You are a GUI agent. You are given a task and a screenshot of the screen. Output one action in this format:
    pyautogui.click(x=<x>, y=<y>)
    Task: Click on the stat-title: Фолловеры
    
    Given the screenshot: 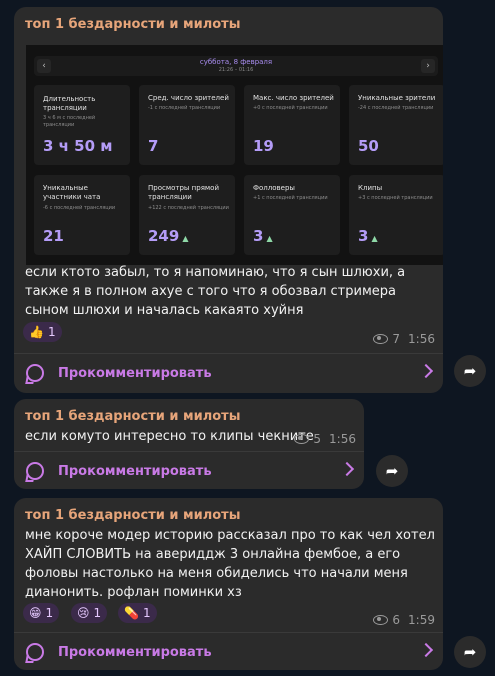 What is the action you would take?
    pyautogui.click(x=274, y=188)
    